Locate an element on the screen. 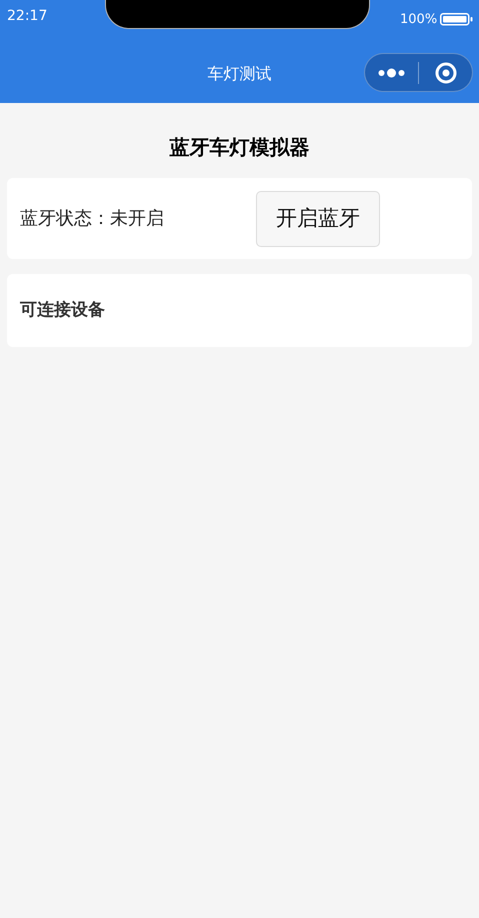 The image size is (479, 918). close-icon is located at coordinates (446, 73).